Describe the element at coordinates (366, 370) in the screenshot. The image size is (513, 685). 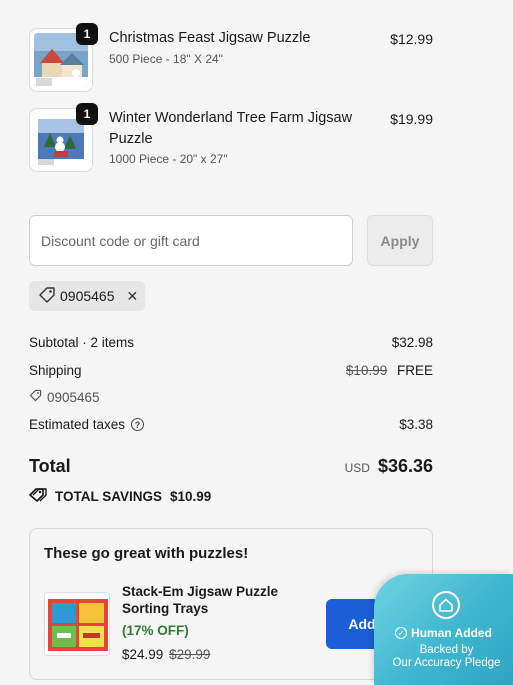
I see `shipping-original-price: $10.99` at that location.